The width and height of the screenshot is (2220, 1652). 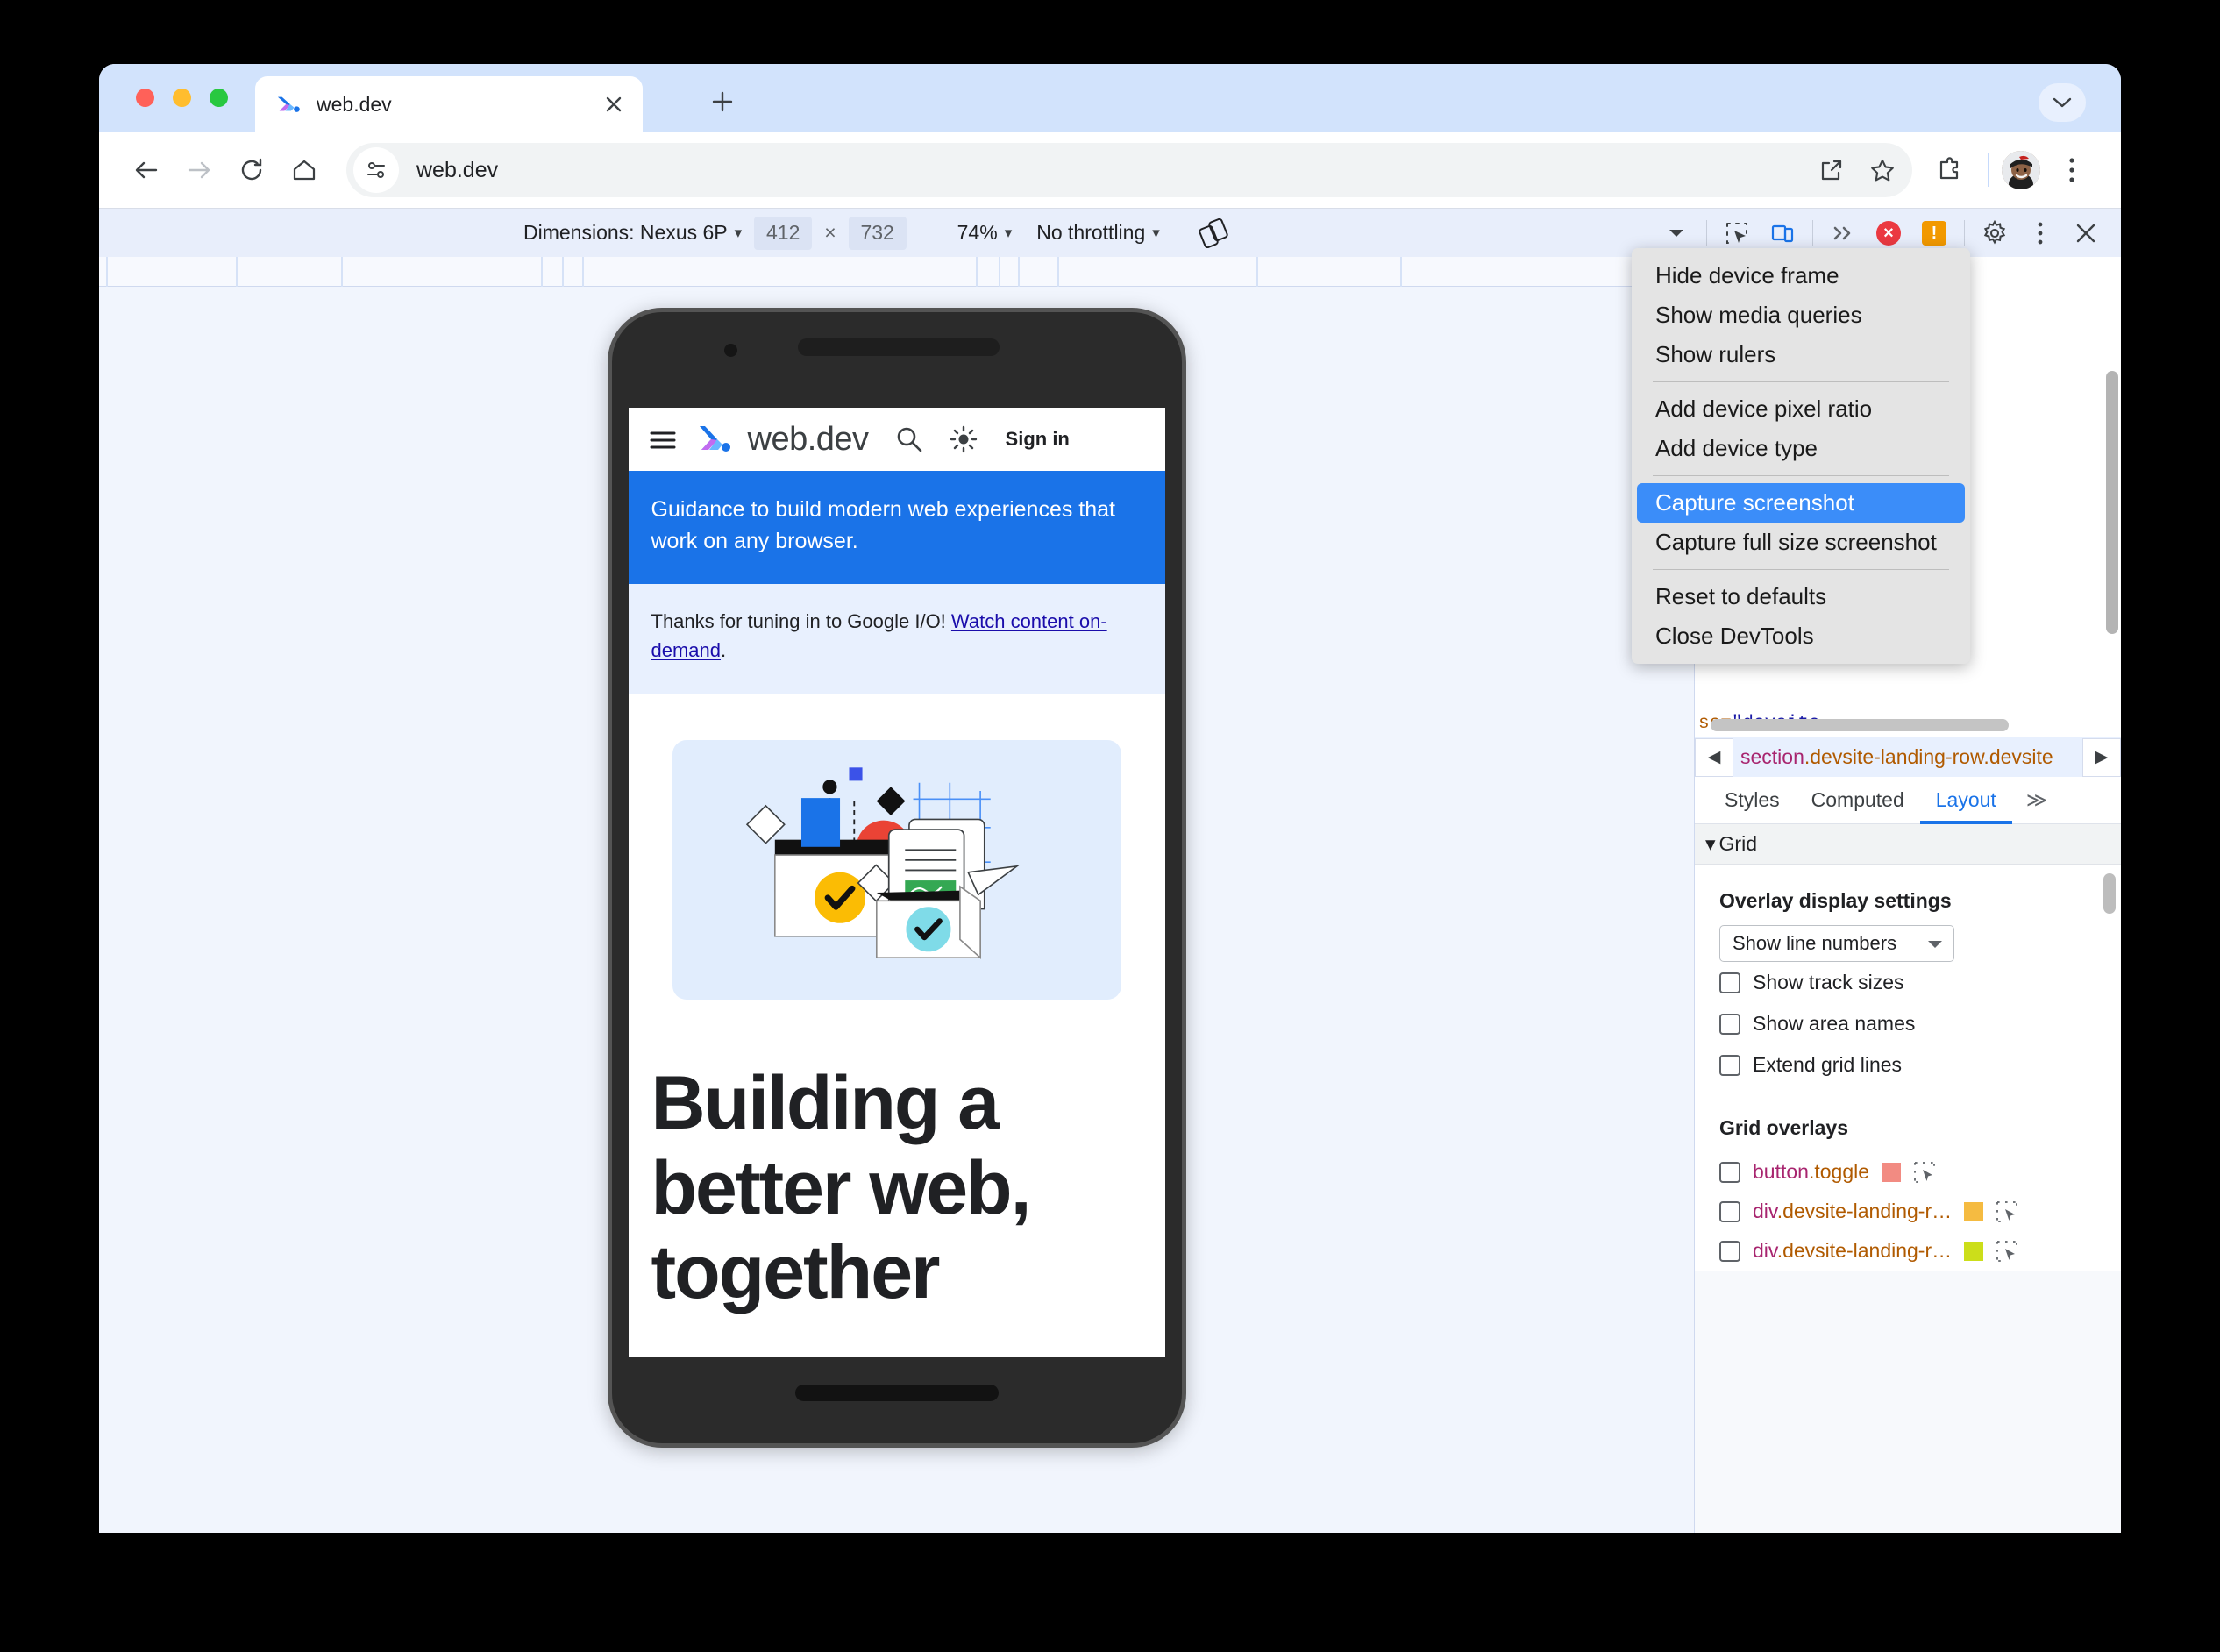 What do you see at coordinates (1835, 900) in the screenshot?
I see `overlay-settings-title: Overlay display settings` at bounding box center [1835, 900].